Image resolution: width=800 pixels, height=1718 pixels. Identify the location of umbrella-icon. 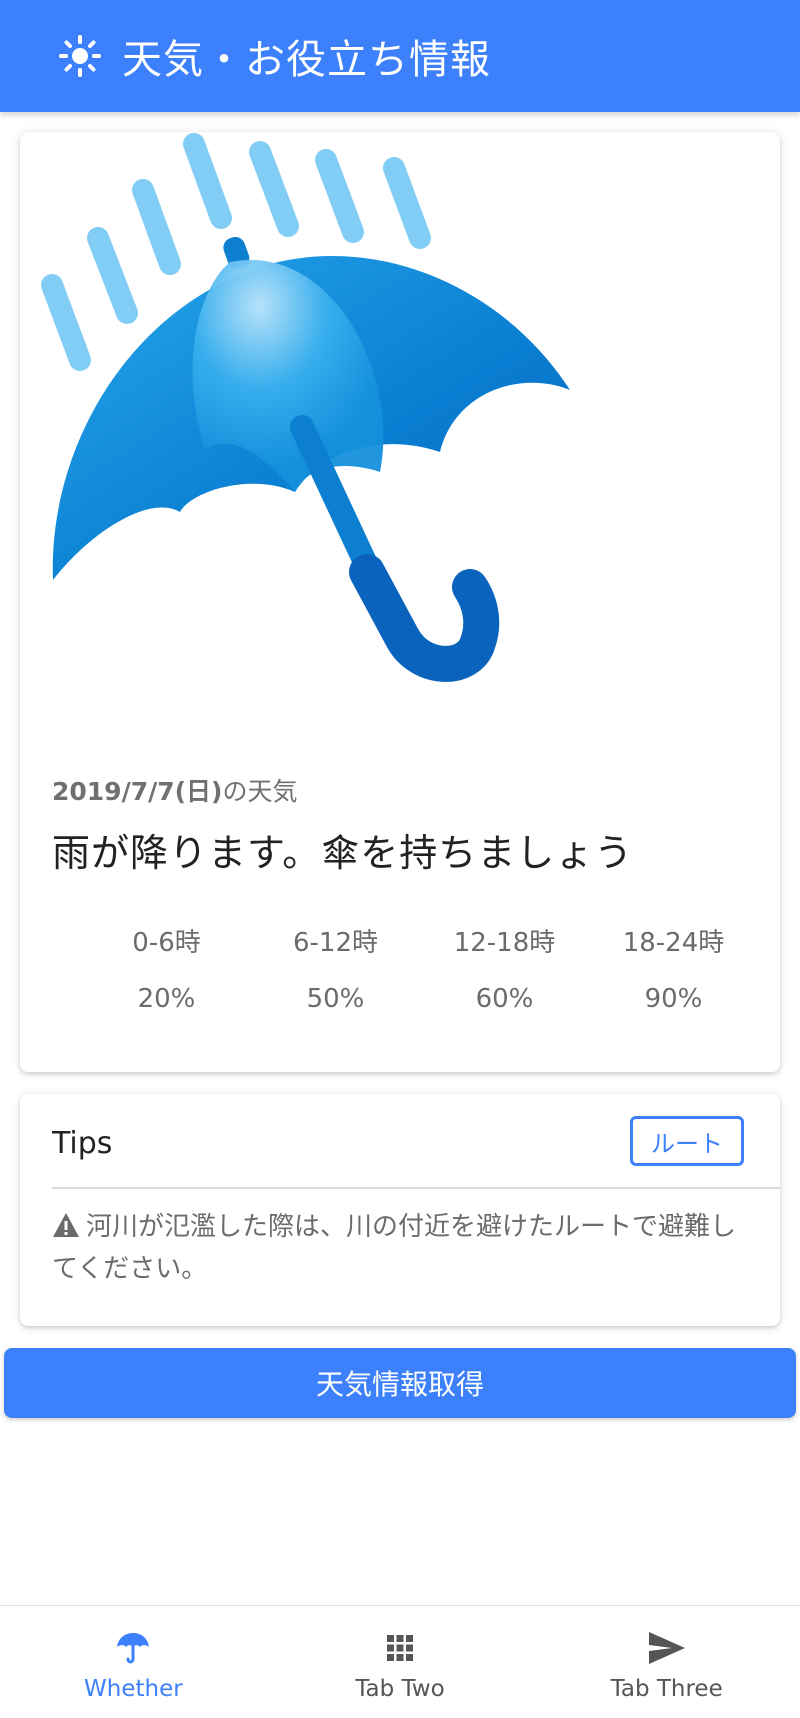
(133, 1648).